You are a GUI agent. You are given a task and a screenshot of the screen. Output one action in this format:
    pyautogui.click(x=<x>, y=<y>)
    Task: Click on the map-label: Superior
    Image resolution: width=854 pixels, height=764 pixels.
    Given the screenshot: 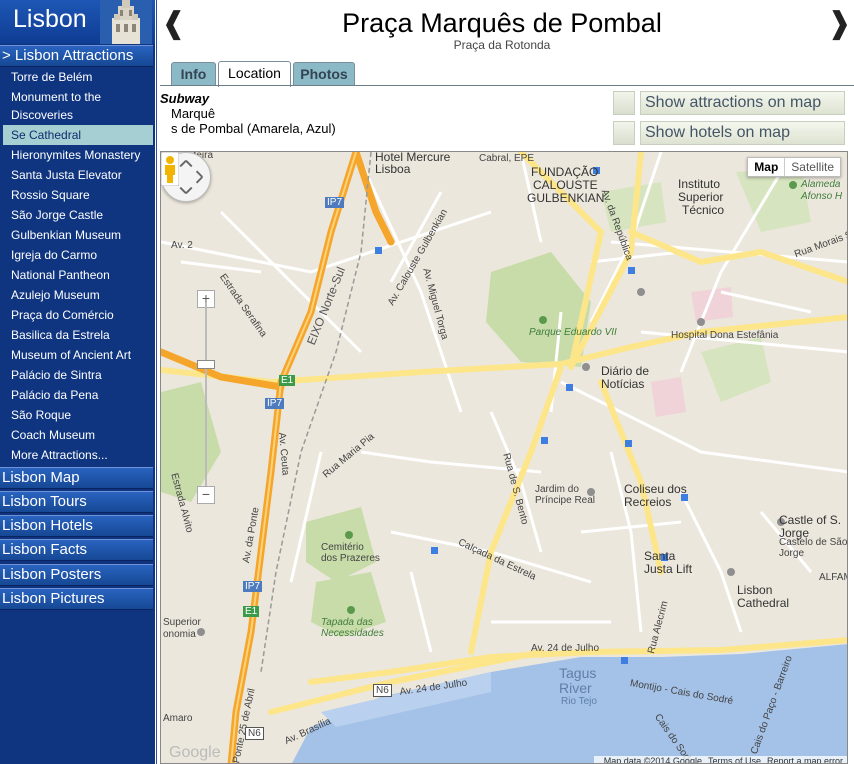 What is the action you would take?
    pyautogui.click(x=182, y=622)
    